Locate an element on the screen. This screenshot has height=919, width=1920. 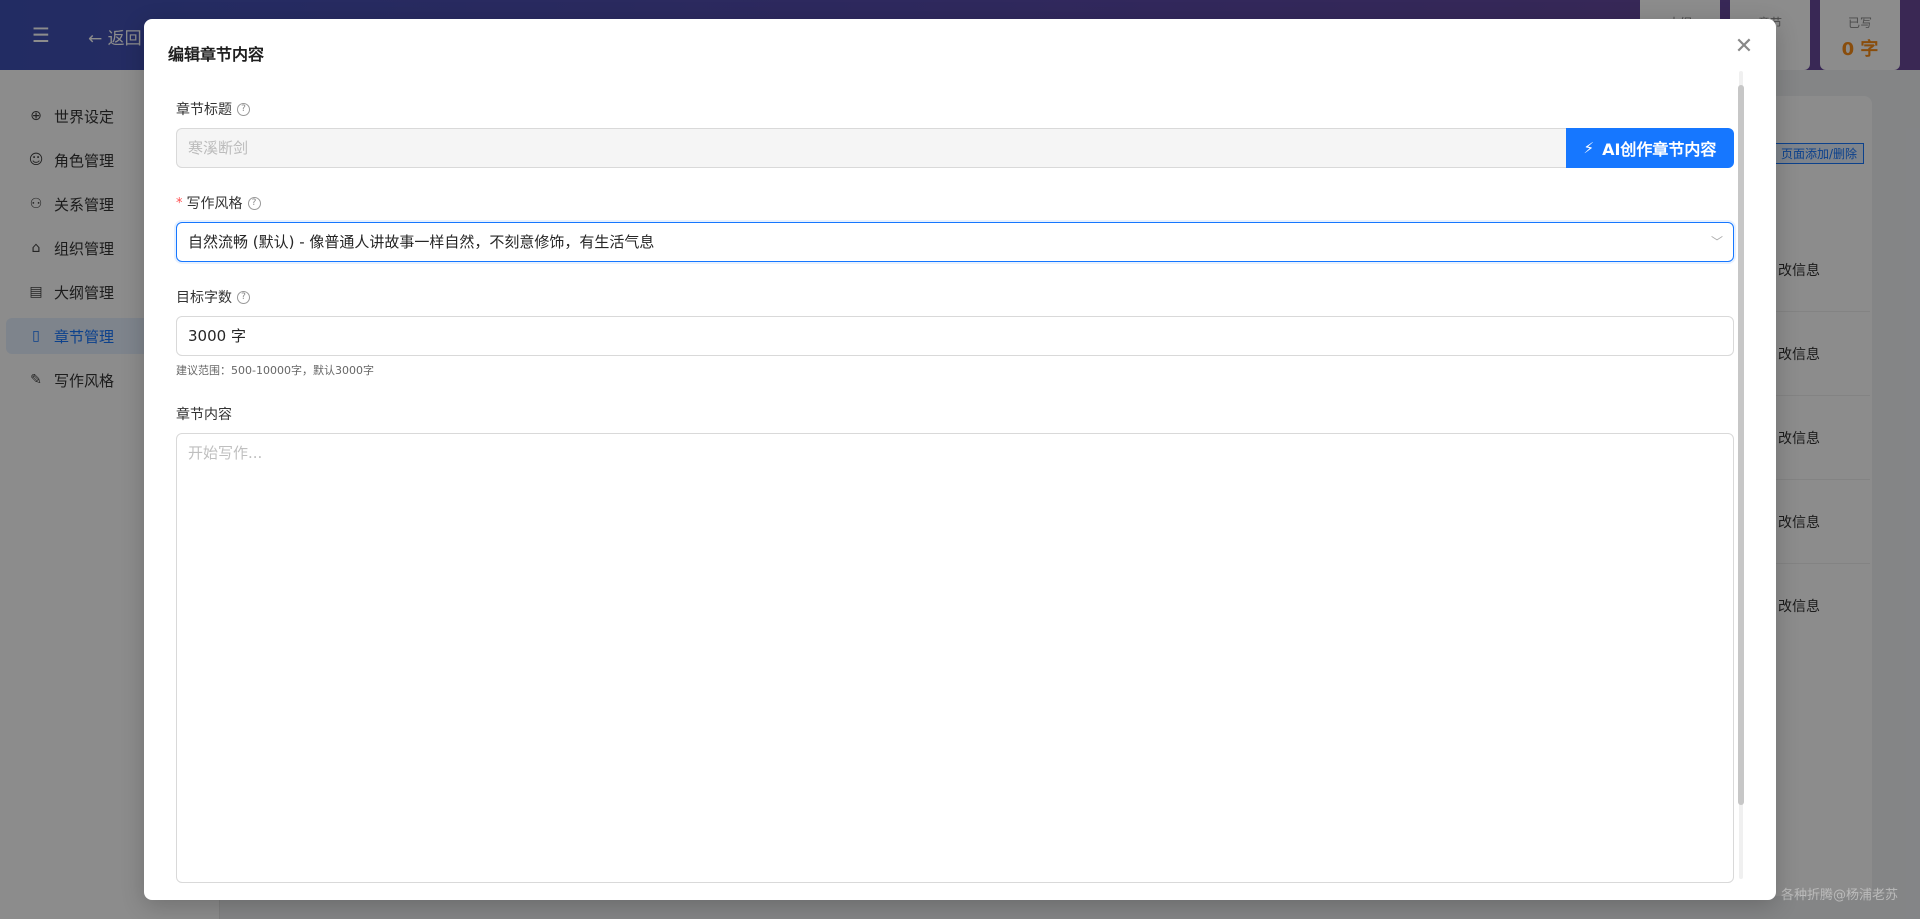
chapter-content-label: 章节内容 is located at coordinates (204, 414).